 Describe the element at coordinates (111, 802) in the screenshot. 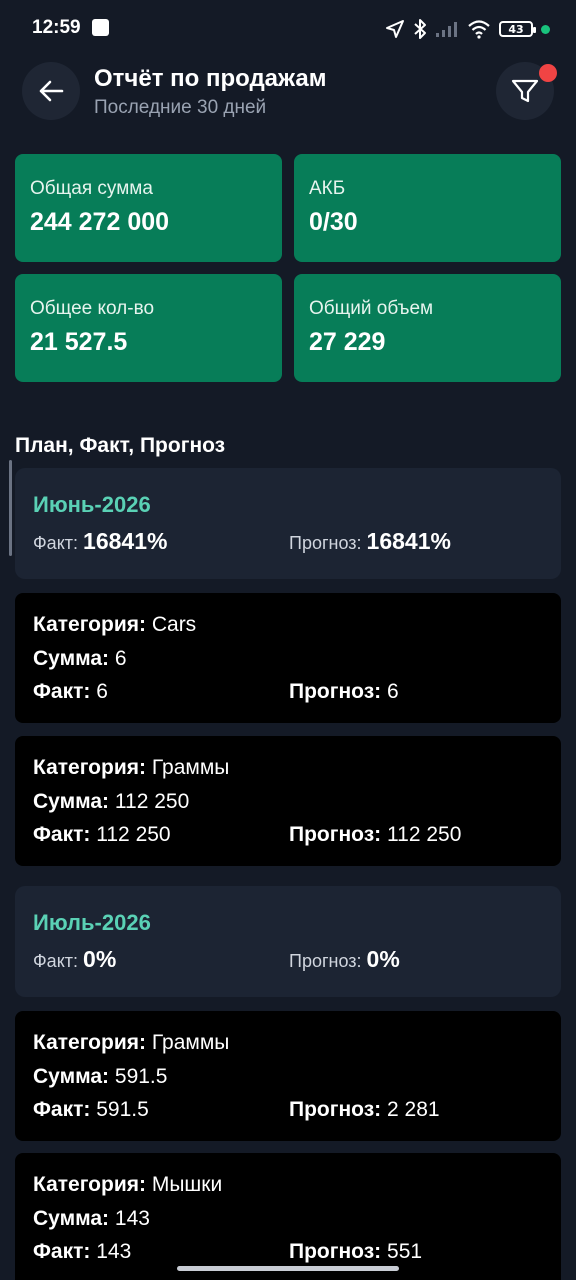

I see `sum-line: Сумма: 112 250` at that location.